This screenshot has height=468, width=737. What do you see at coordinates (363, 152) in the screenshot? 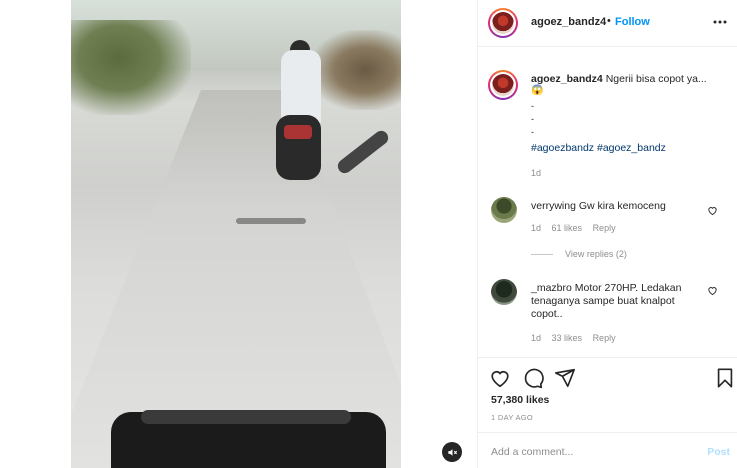
I see `flying-exhaust-pipe` at bounding box center [363, 152].